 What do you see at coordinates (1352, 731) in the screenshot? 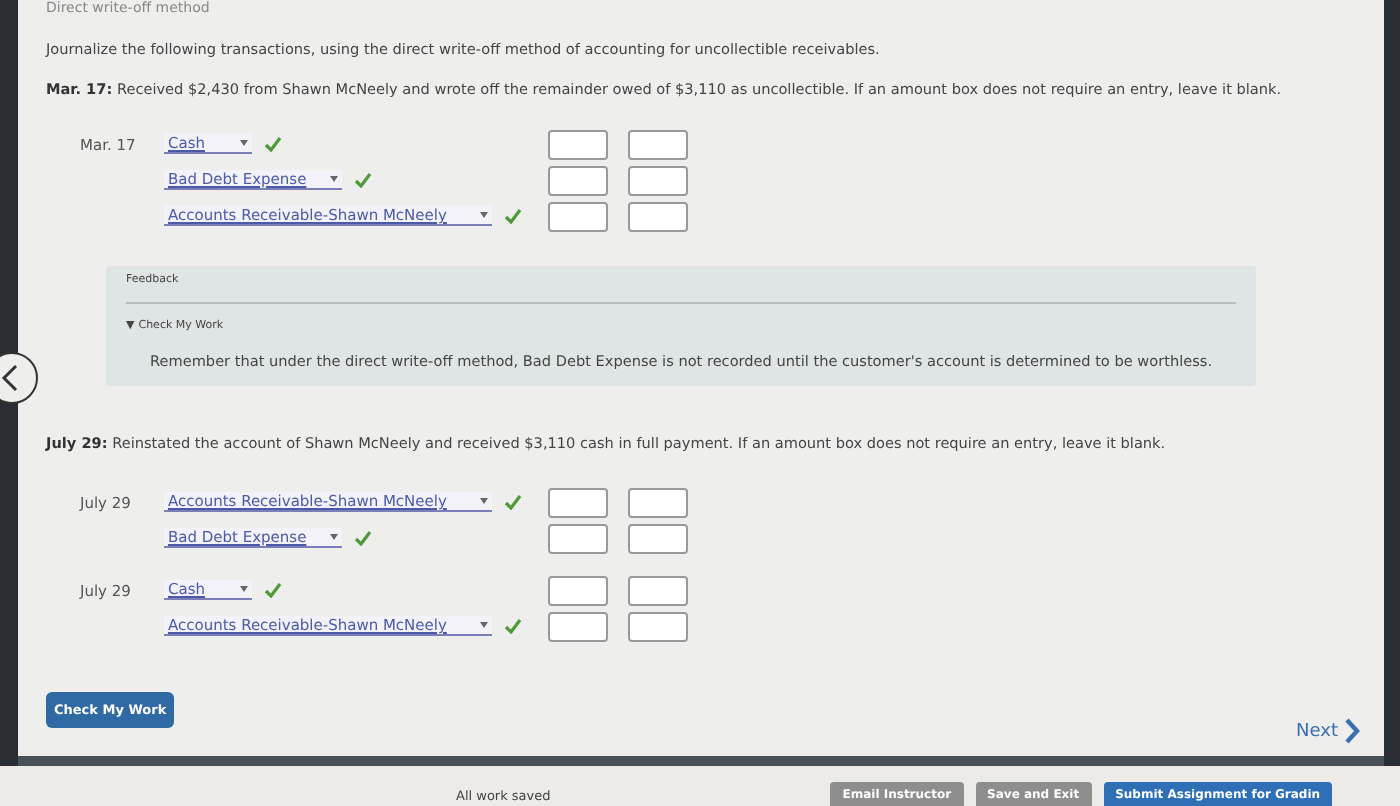
I see `chevron-right-icon` at bounding box center [1352, 731].